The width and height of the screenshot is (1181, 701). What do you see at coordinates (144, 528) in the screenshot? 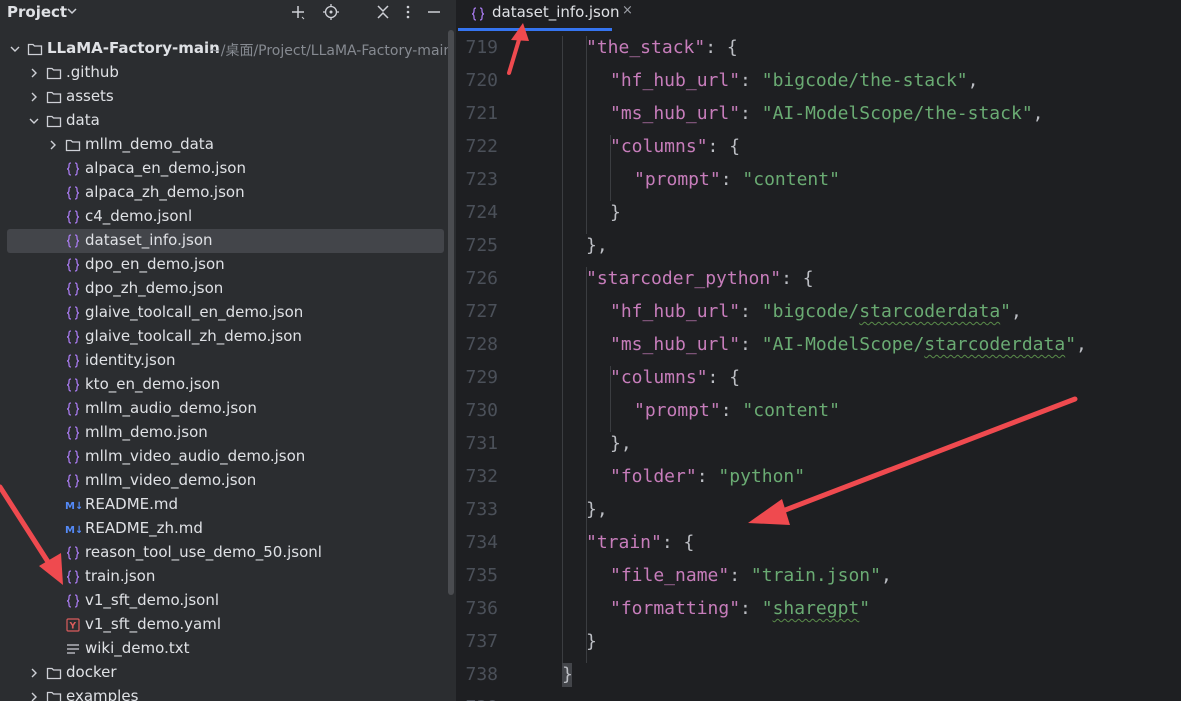
I see `tree-item-label: README_zh.md` at bounding box center [144, 528].